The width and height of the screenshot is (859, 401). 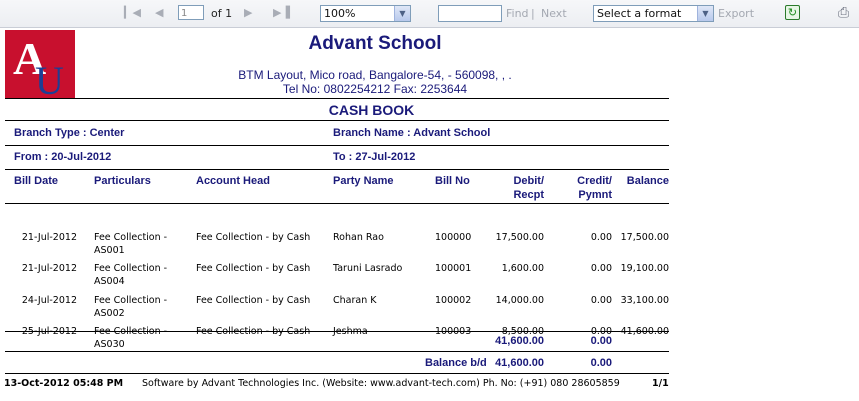 I want to click on cell-balance: 33,100.00, so click(x=644, y=300).